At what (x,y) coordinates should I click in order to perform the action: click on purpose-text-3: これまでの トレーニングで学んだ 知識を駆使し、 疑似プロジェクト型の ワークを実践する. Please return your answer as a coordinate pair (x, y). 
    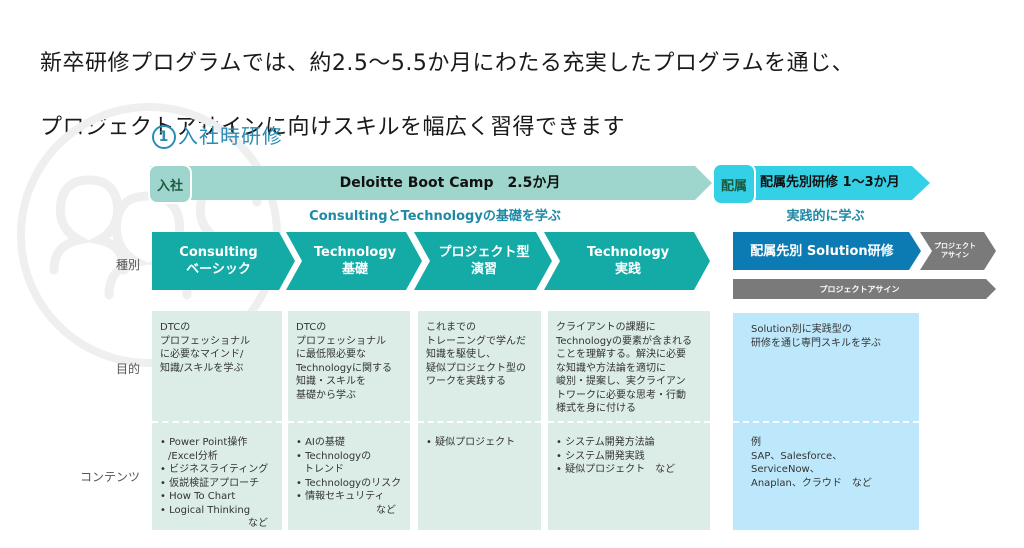
    Looking at the image, I should click on (476, 354).